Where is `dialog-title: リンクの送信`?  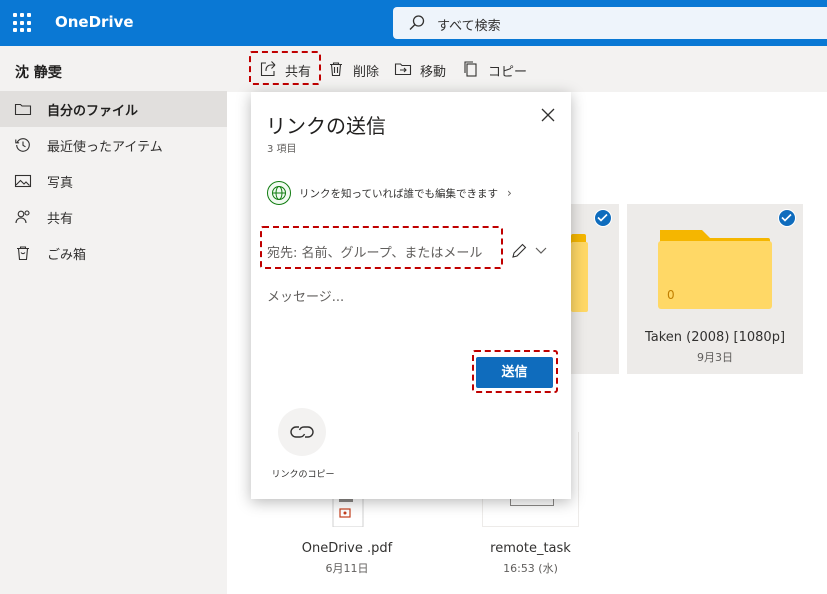 dialog-title: リンクの送信 is located at coordinates (326, 126).